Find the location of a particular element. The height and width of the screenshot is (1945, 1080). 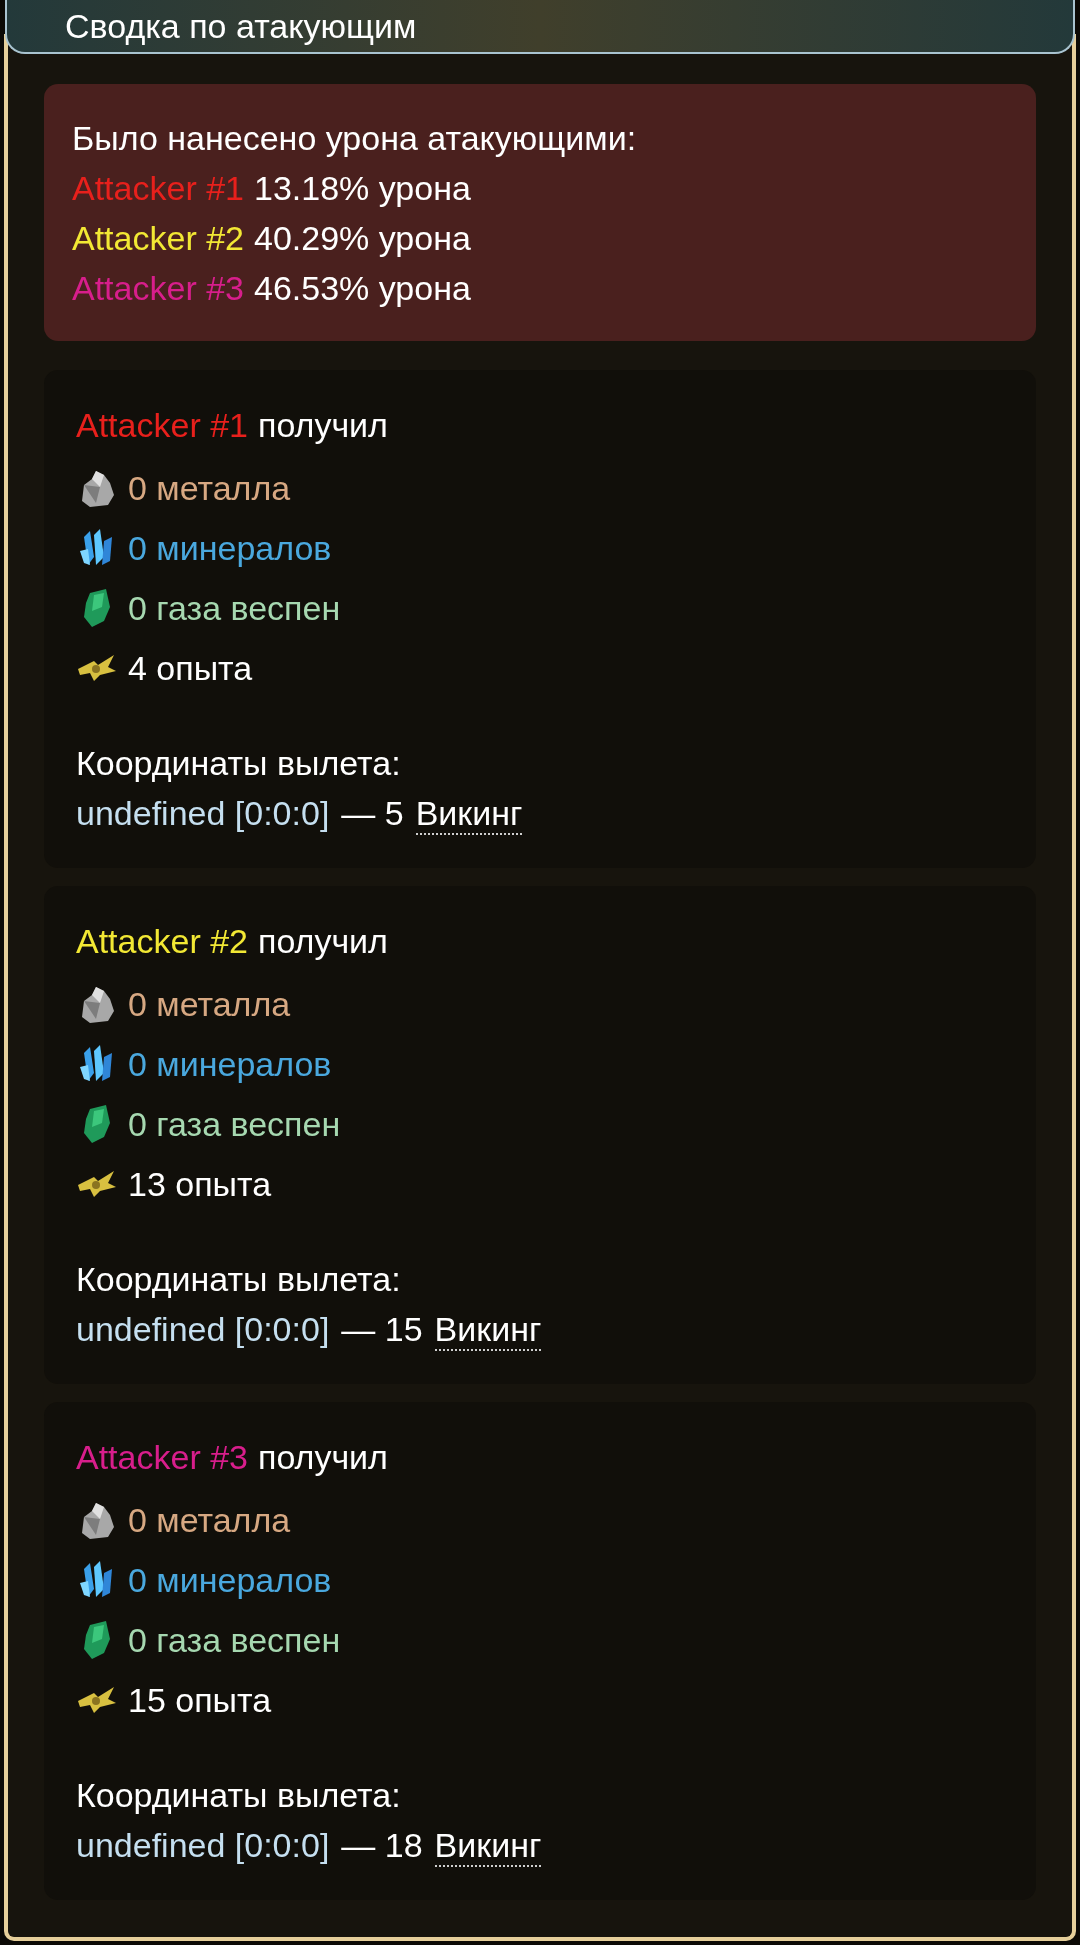

damage-share: 46.53% урона is located at coordinates (362, 288).